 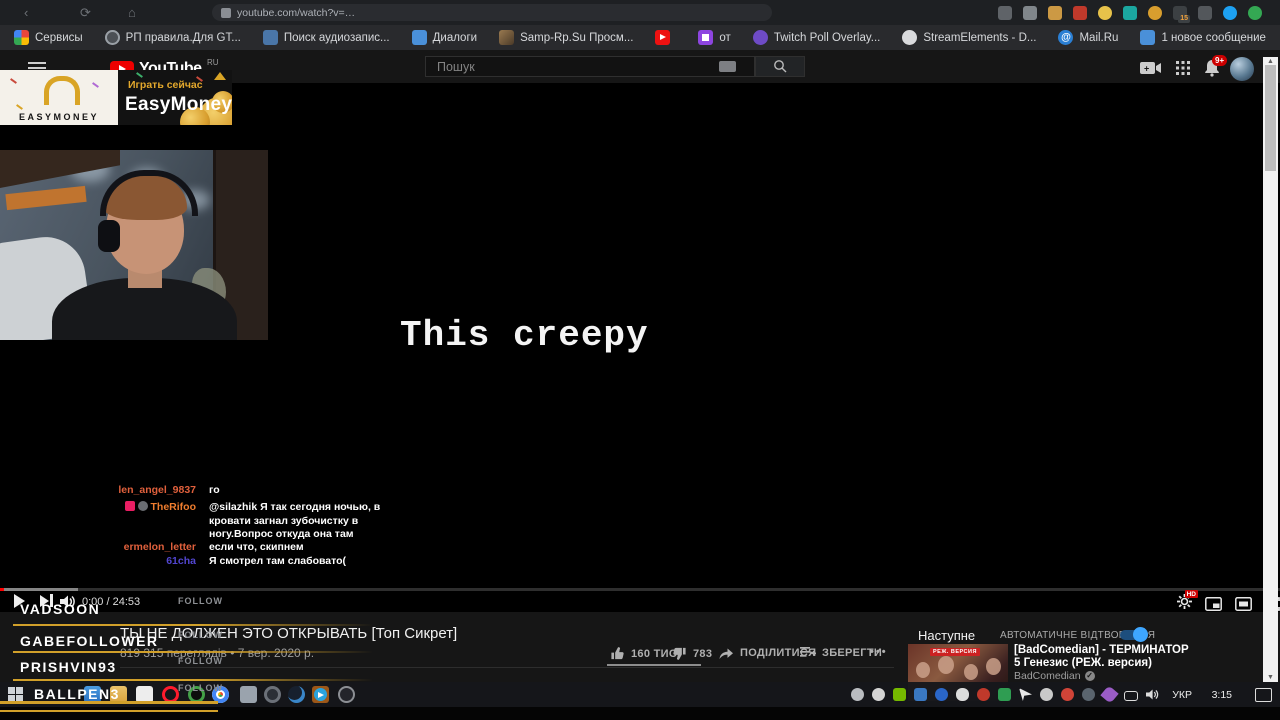 I want to click on apps-grid-icon, so click(x=1183, y=68).